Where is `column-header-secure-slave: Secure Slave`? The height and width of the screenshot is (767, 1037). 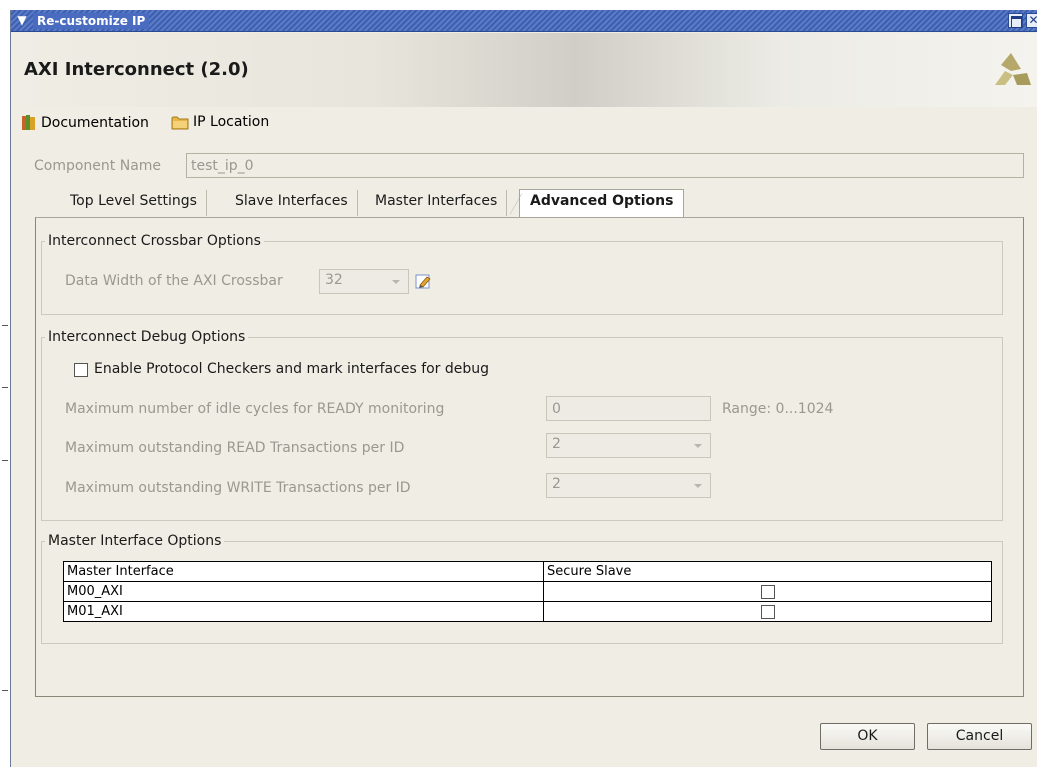 column-header-secure-slave: Secure Slave is located at coordinates (767, 571).